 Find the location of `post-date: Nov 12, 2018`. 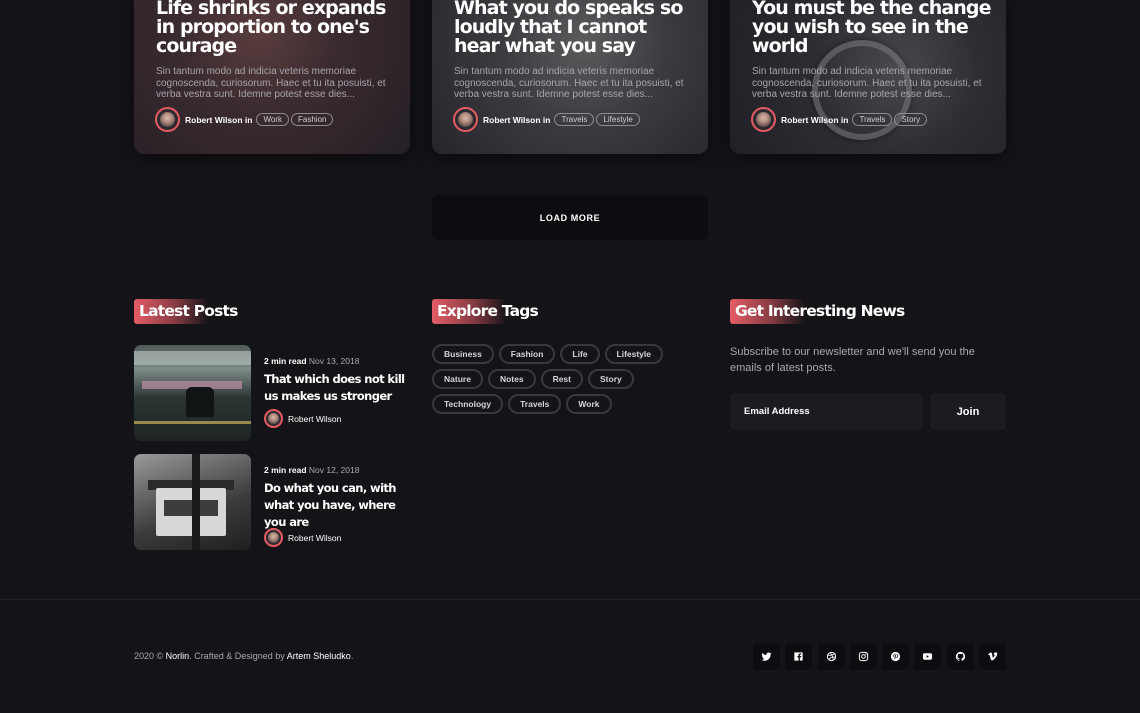

post-date: Nov 12, 2018 is located at coordinates (334, 470).